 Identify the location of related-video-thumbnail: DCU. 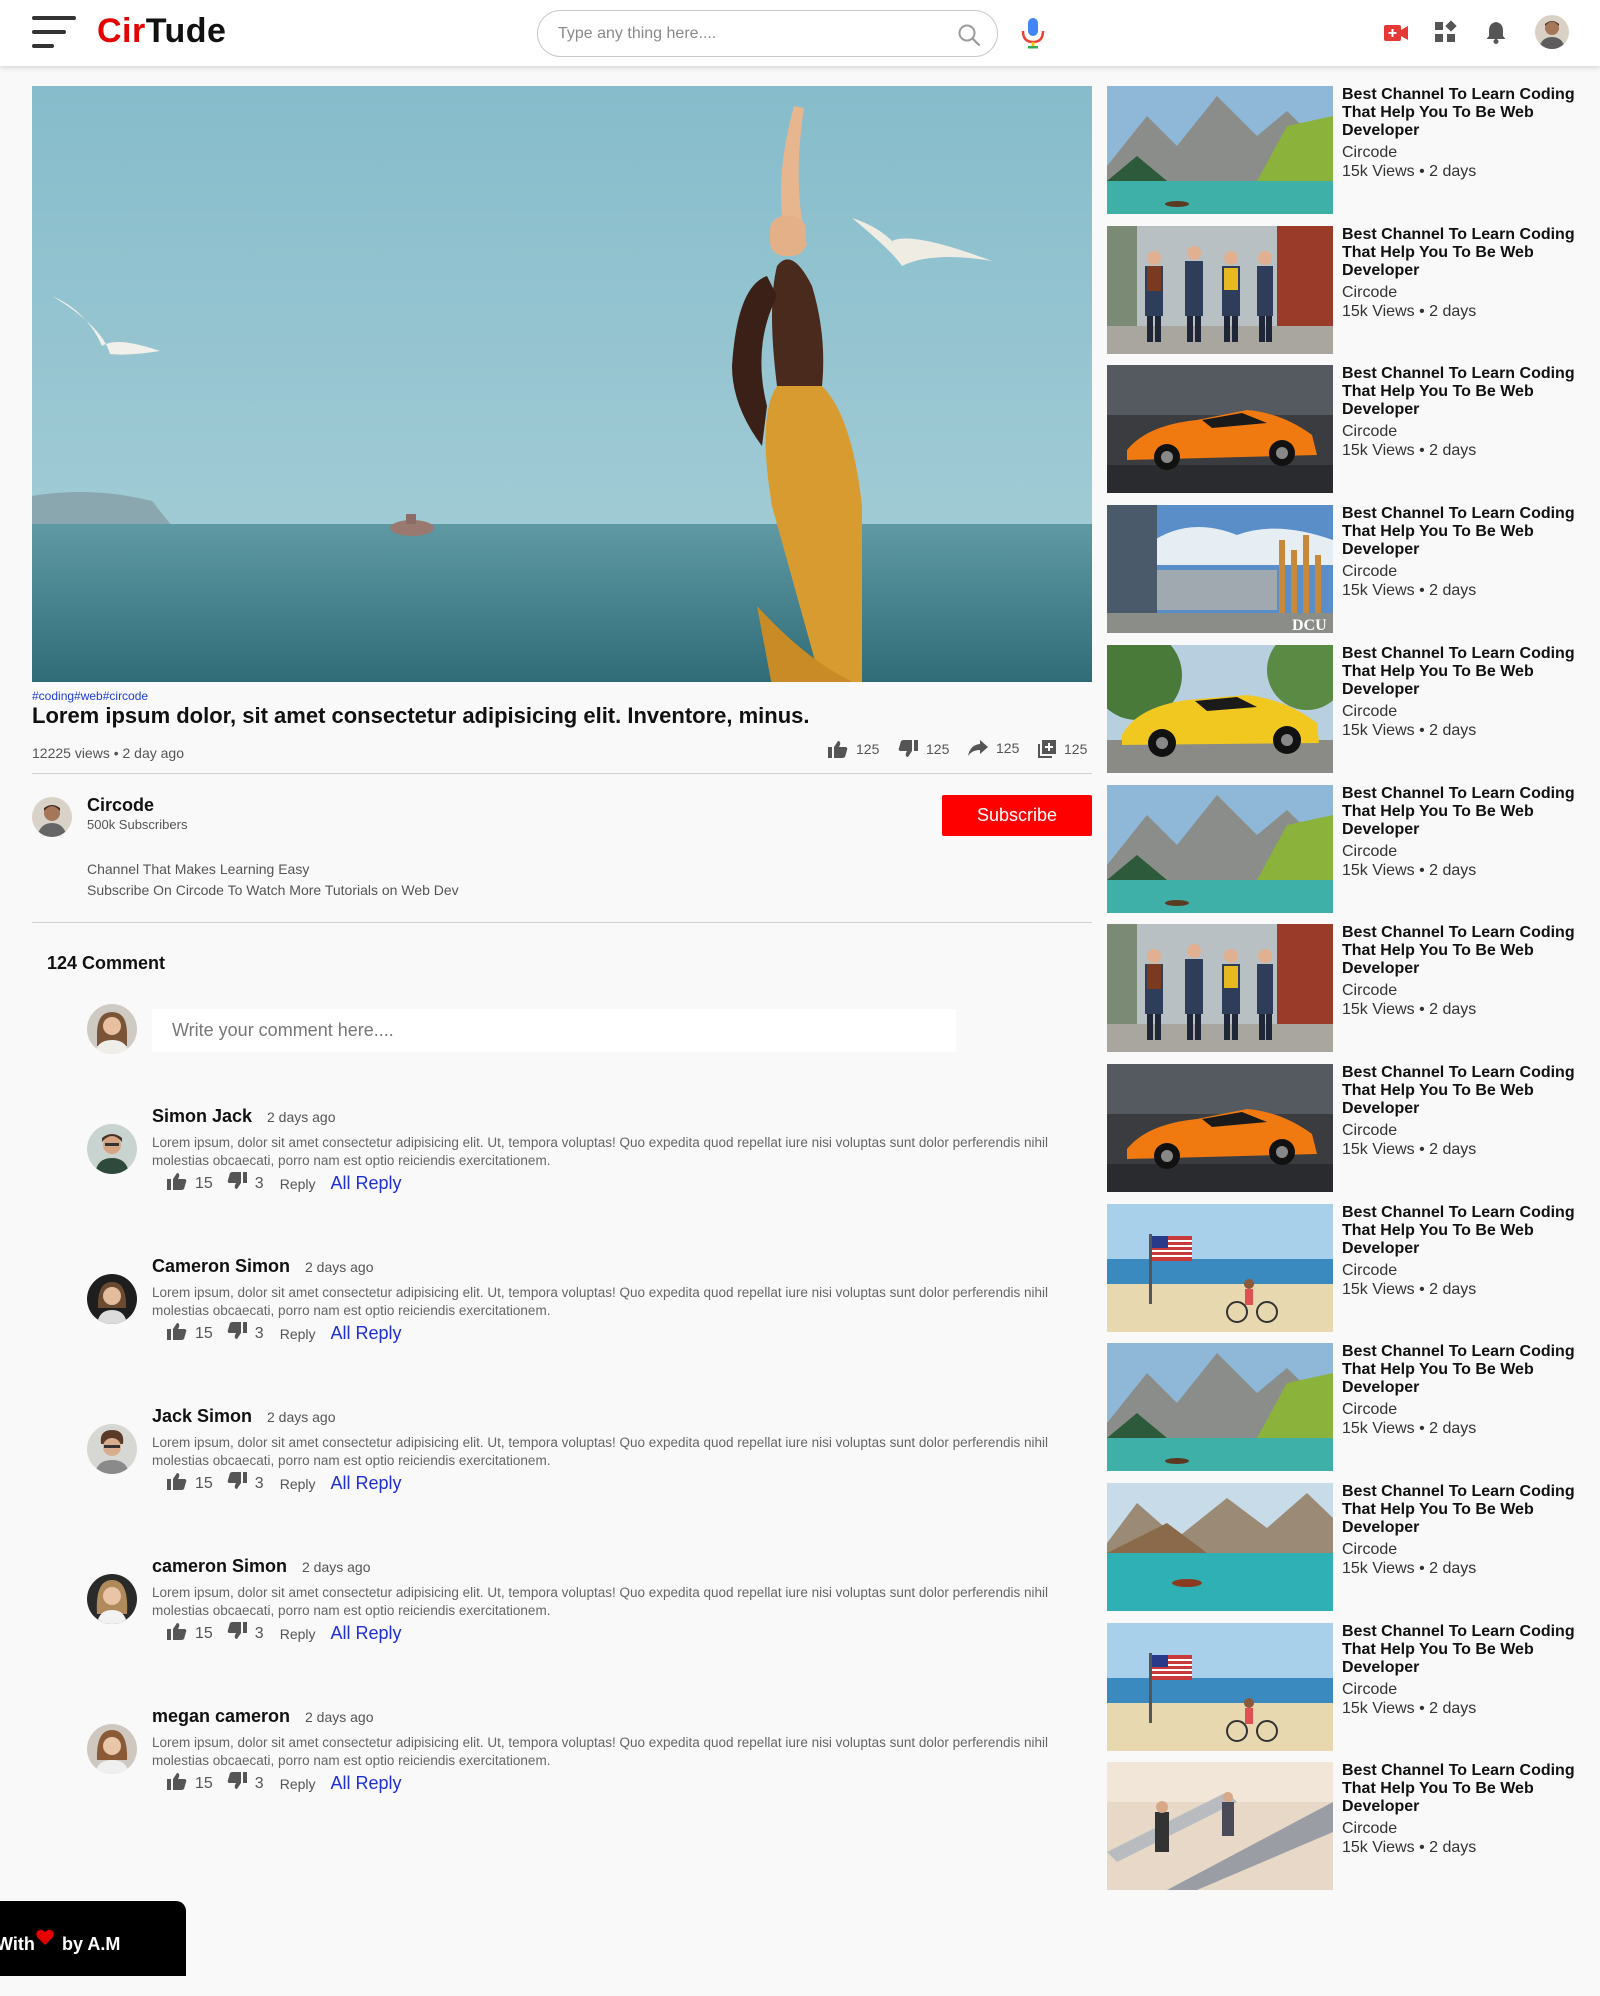
(1220, 569).